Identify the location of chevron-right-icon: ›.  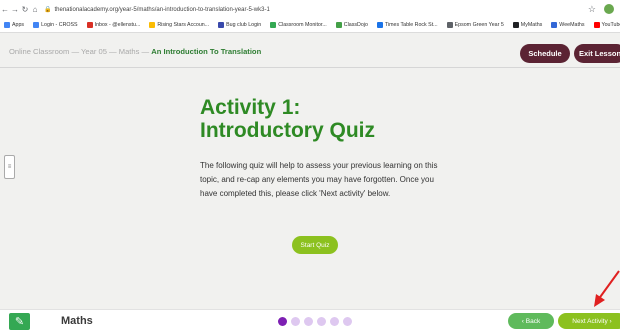
(609, 321).